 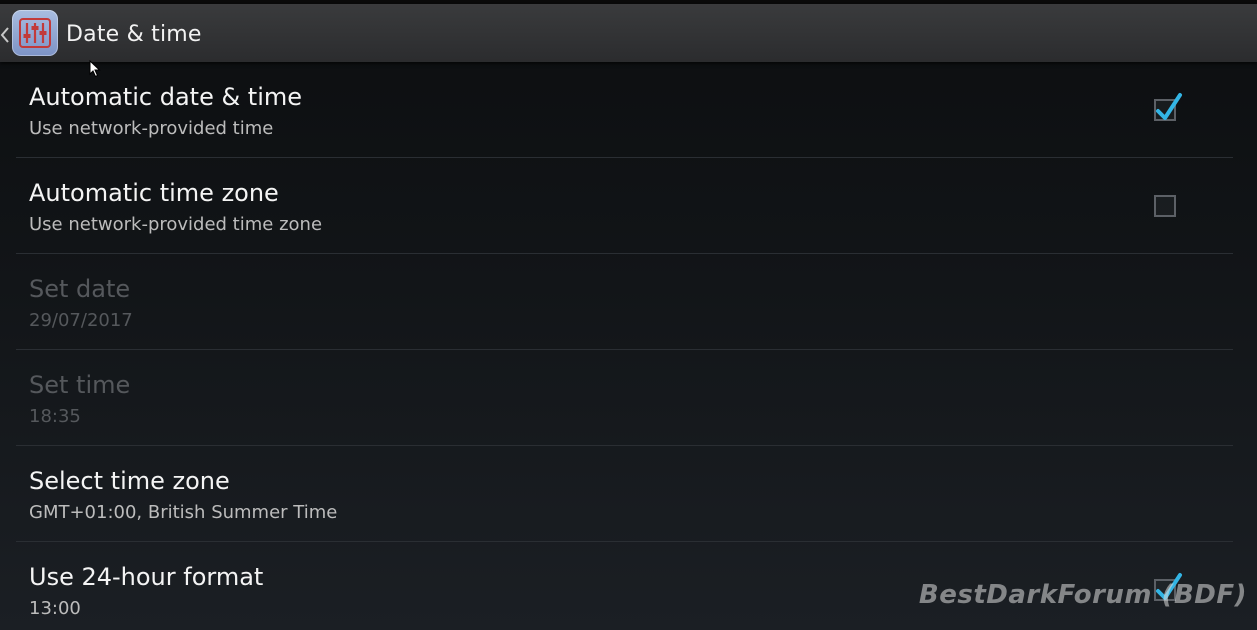 What do you see at coordinates (1082, 595) in the screenshot?
I see `watermark: BestDarkForum (BDF)` at bounding box center [1082, 595].